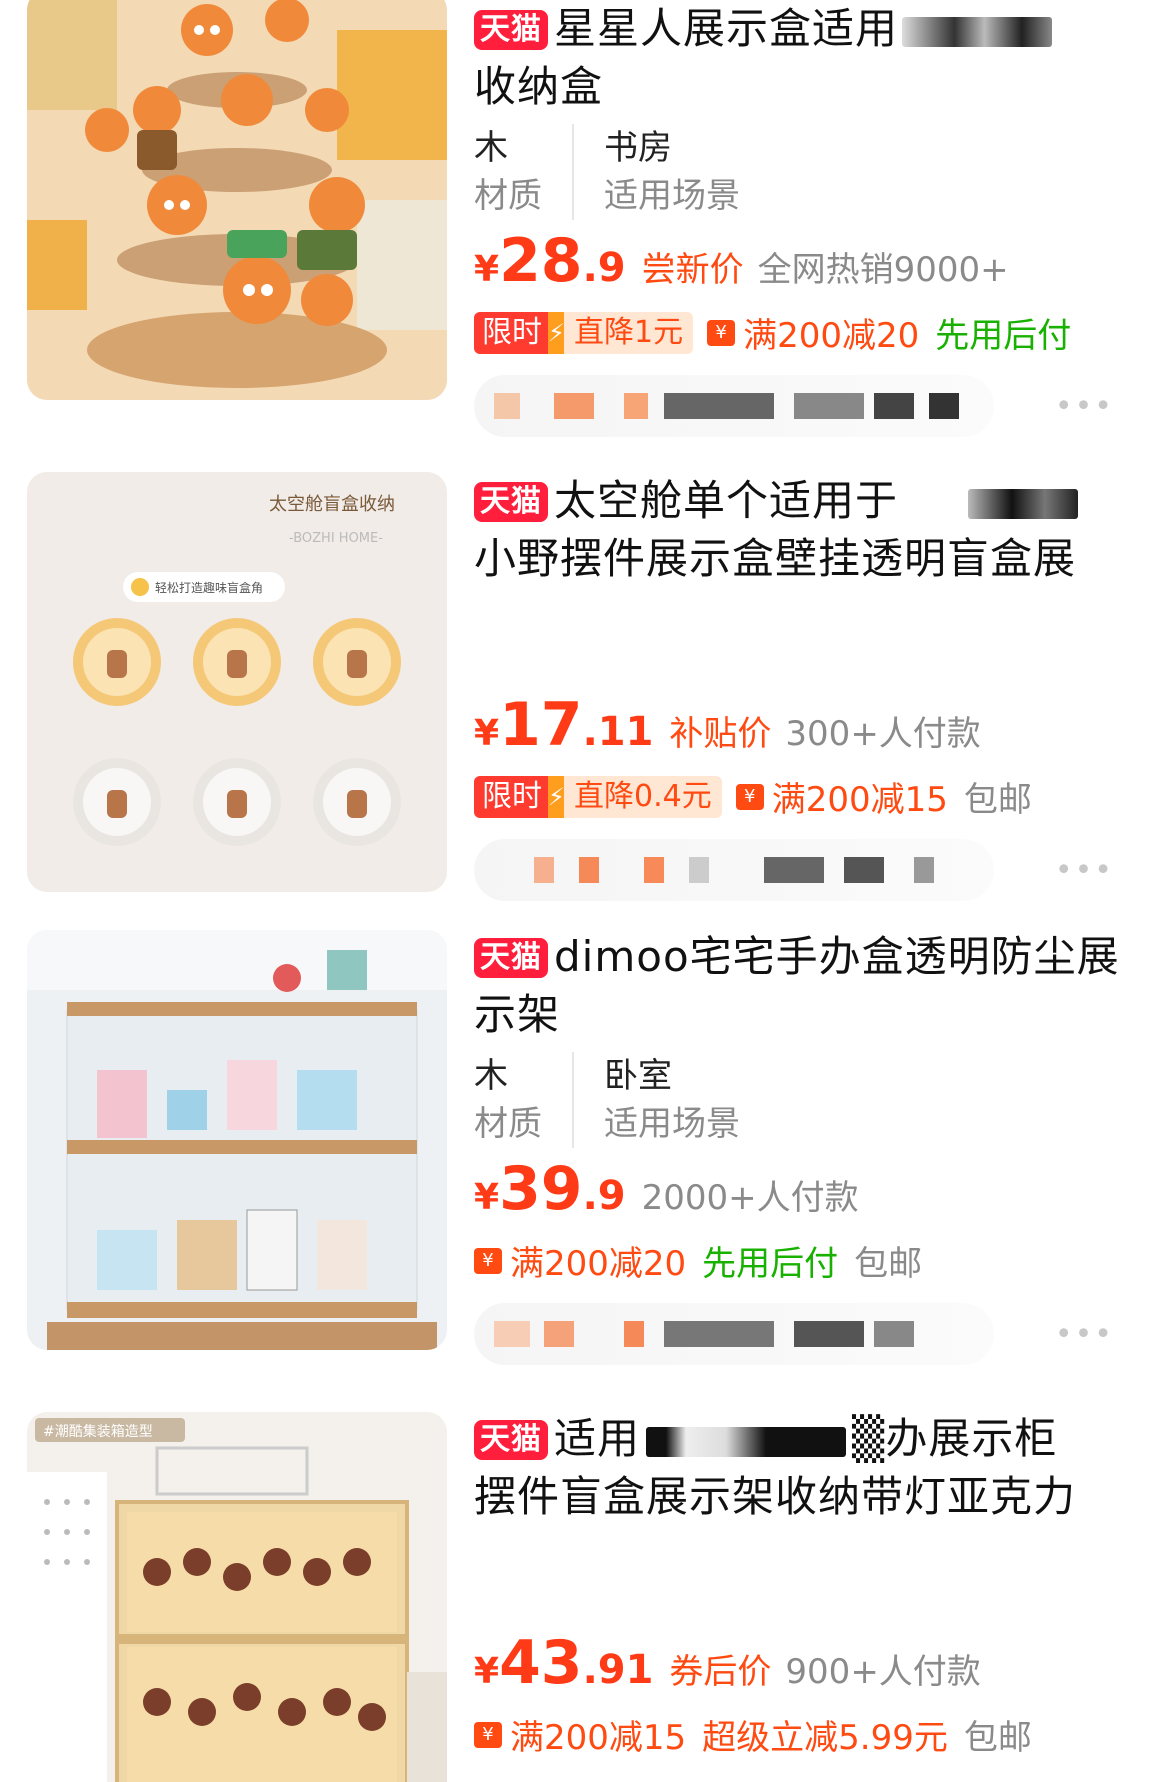 The width and height of the screenshot is (1170, 1782). I want to click on product-title: 天猫 dimoo宅宅手办盒透明防尘展 示架, so click(814, 986).